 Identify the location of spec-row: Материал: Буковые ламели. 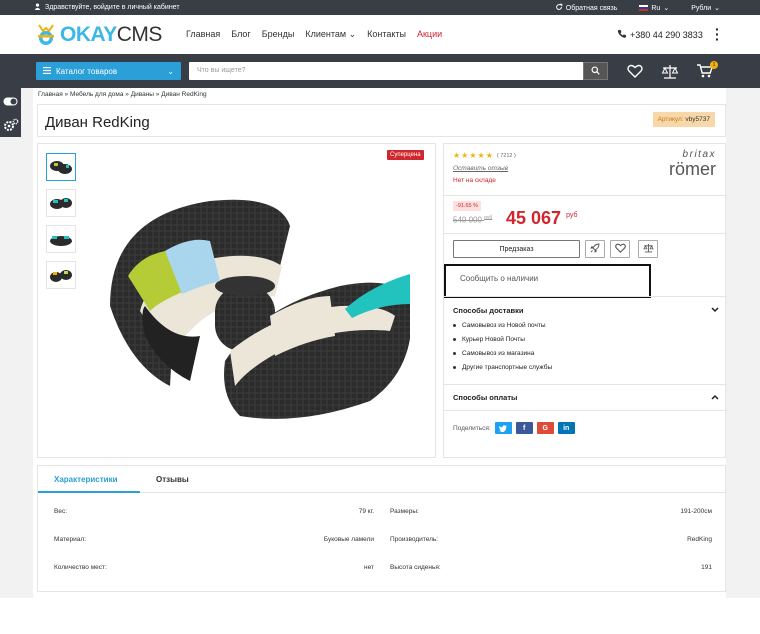
(214, 539).